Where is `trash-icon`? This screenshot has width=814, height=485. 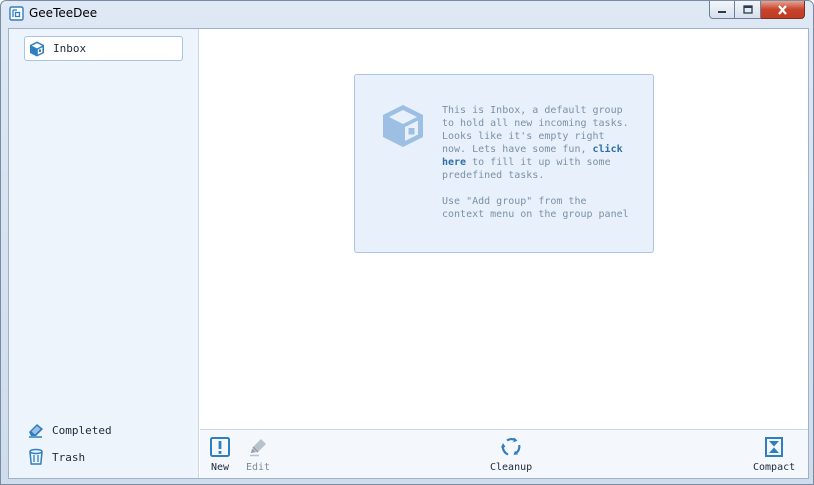
trash-icon is located at coordinates (36, 456).